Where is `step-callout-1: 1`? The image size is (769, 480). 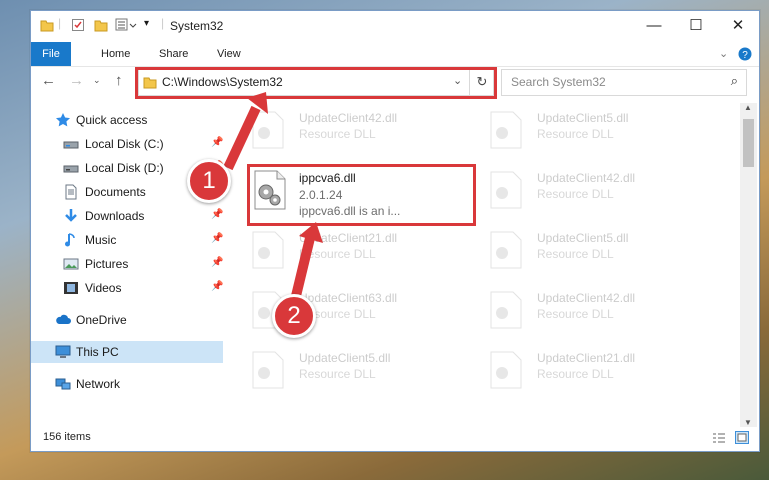 step-callout-1: 1 is located at coordinates (209, 181).